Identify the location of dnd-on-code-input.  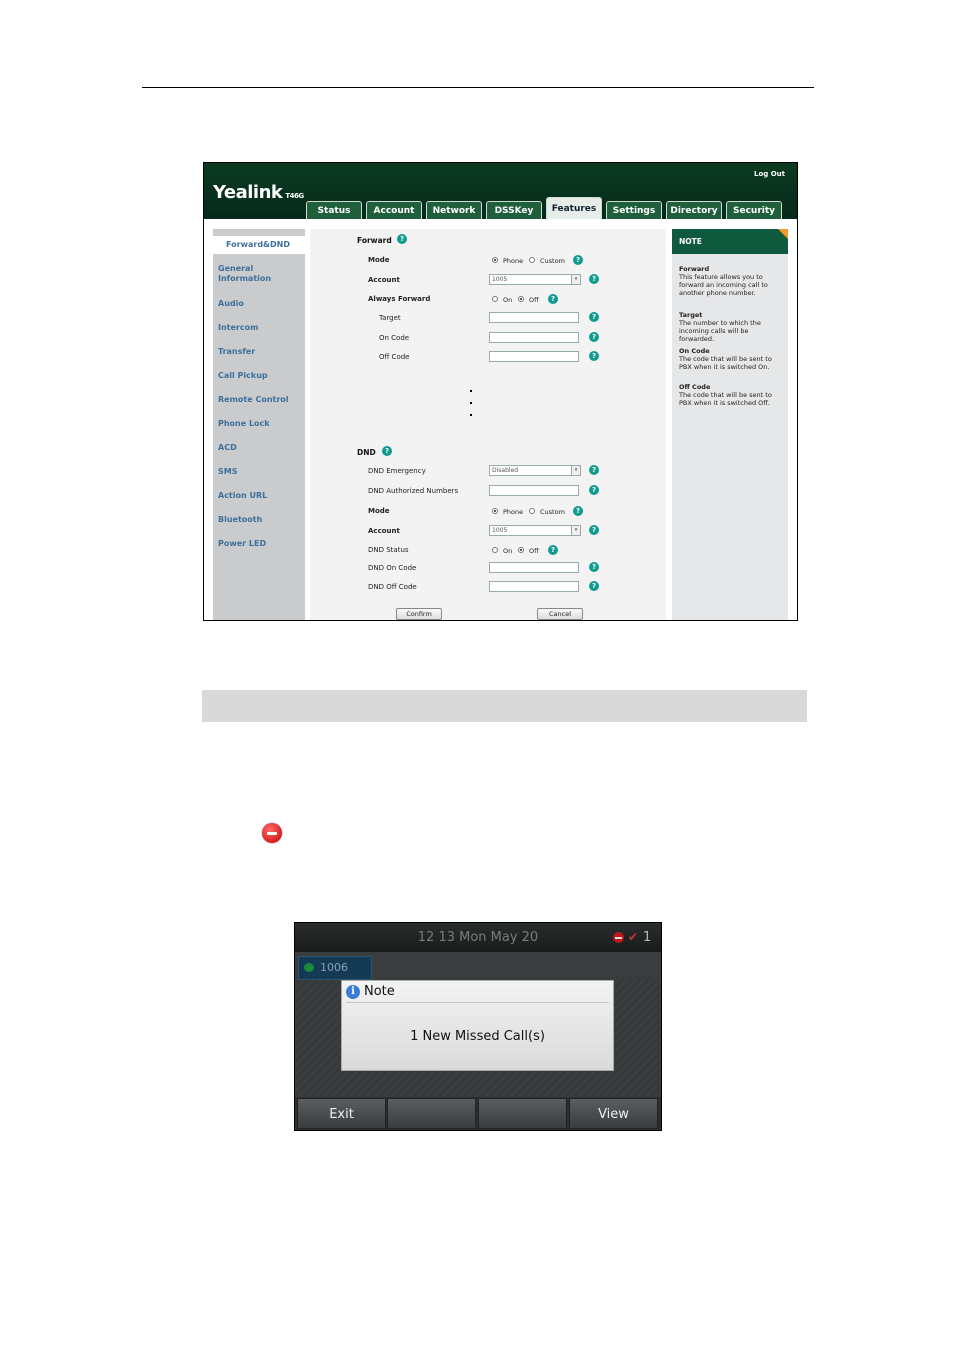
(534, 567).